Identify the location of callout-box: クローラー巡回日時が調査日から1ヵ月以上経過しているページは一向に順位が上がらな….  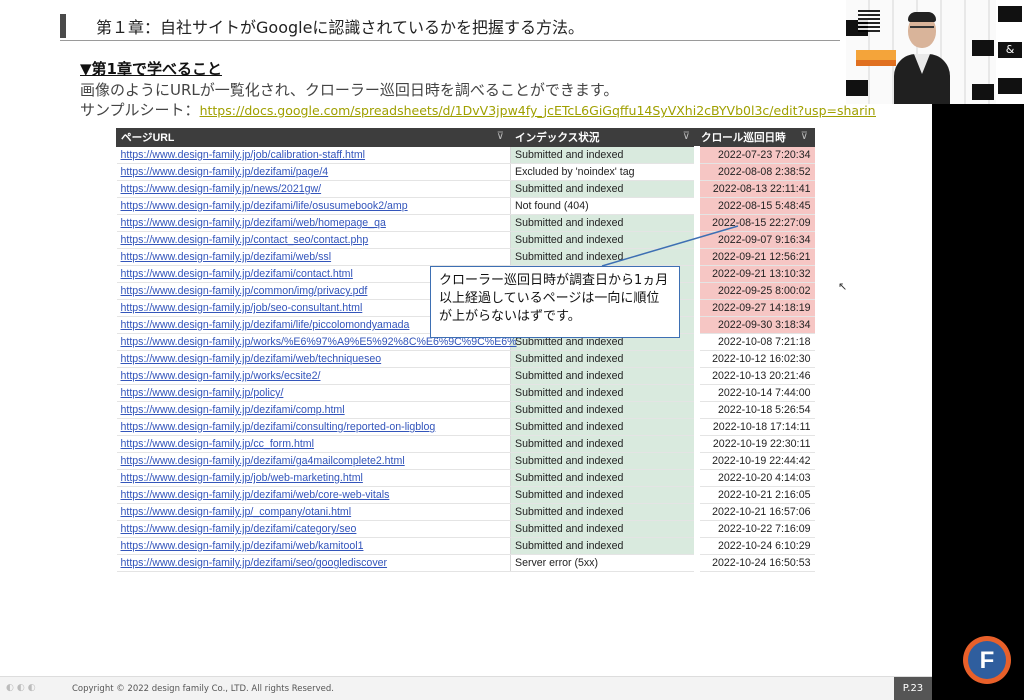
(555, 302).